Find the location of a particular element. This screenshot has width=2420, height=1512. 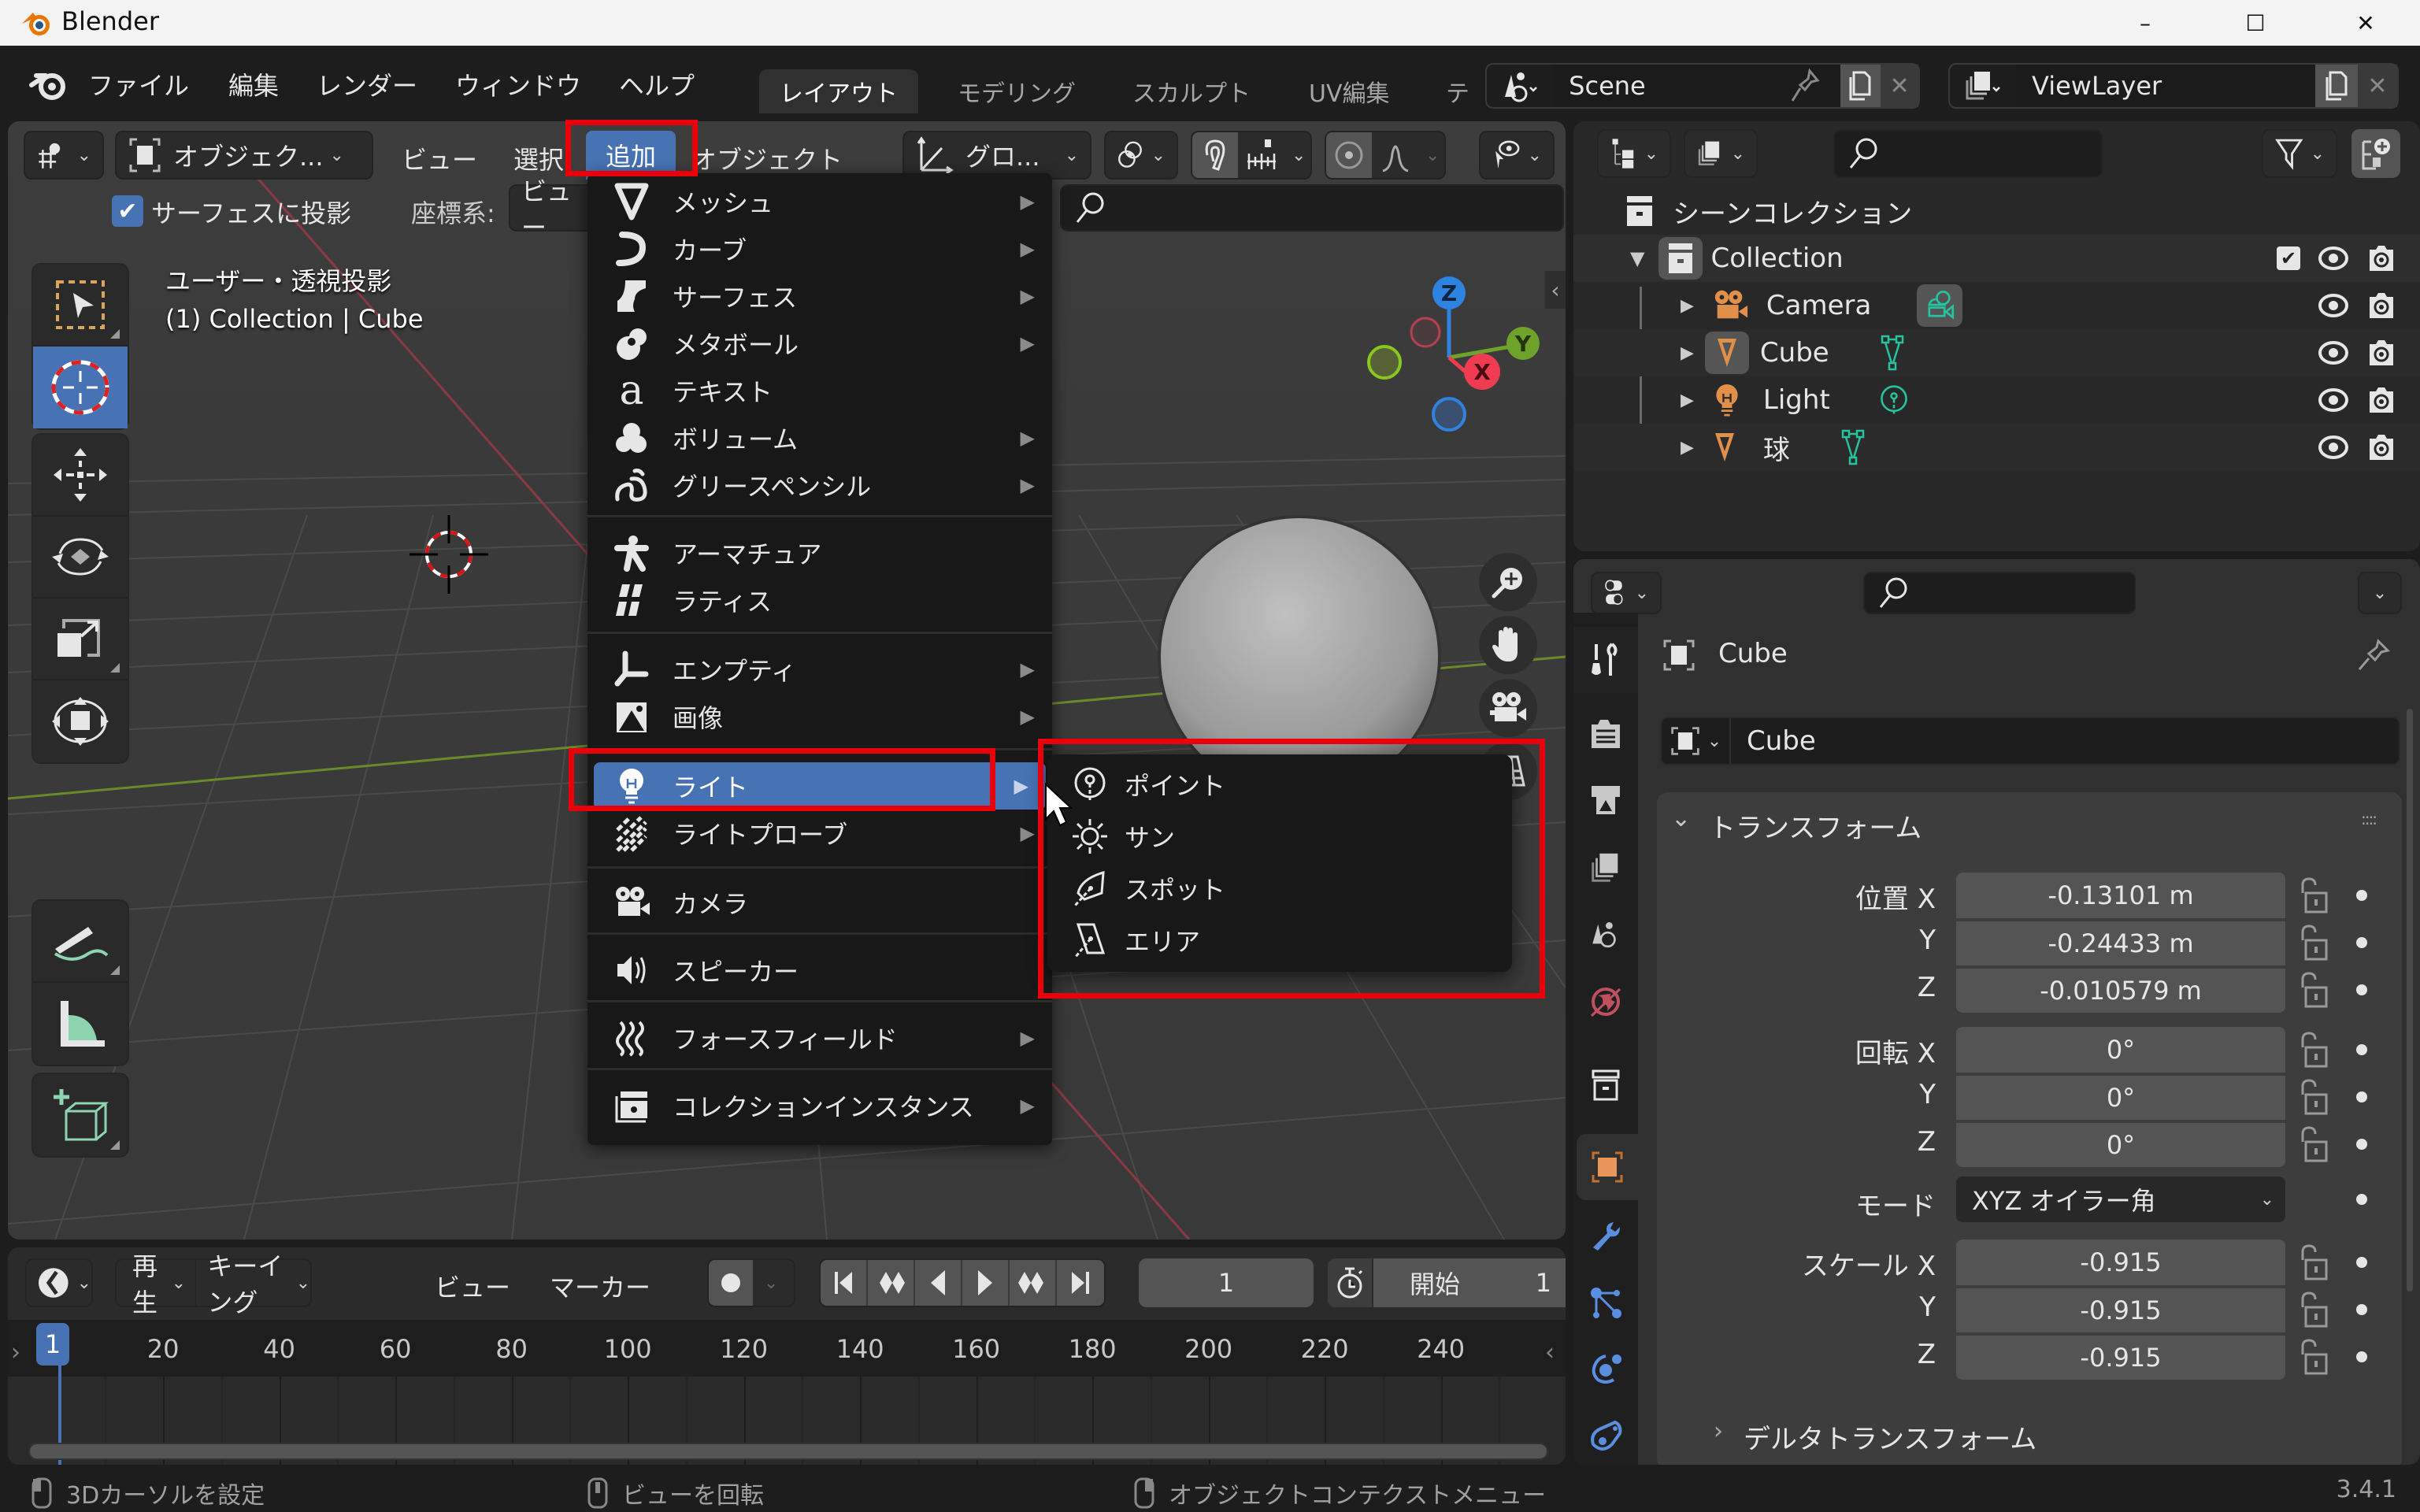

tab-render is located at coordinates (1605, 734).